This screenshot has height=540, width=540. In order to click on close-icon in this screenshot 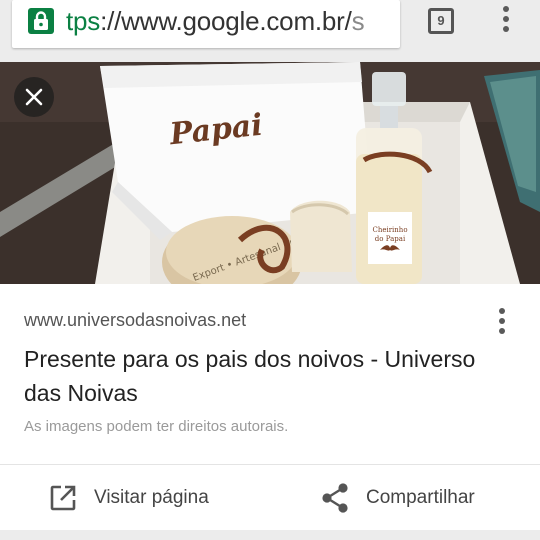, I will do `click(34, 97)`.